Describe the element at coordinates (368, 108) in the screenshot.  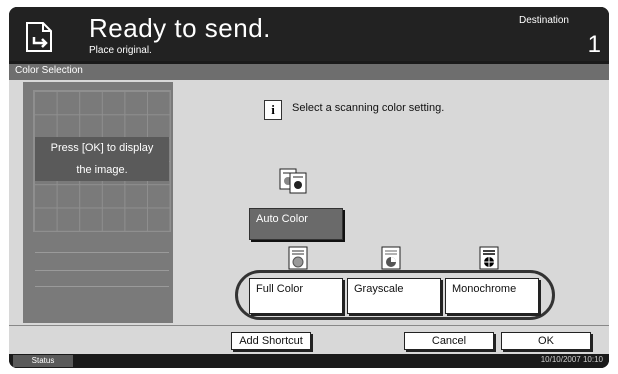
I see `instruction-text: Select a scanning color setting.` at that location.